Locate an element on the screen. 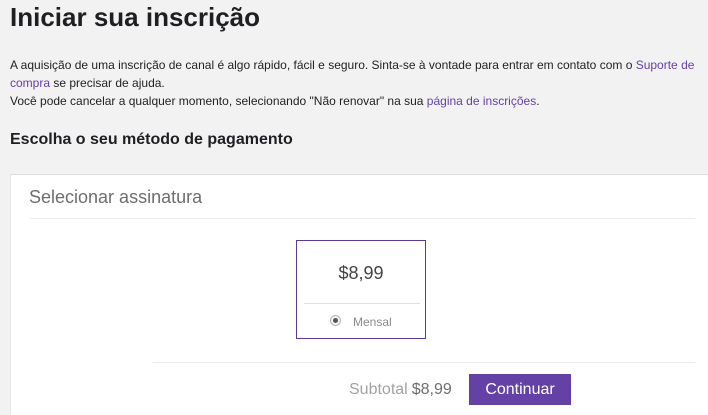 The image size is (708, 415). subtotal-value: $8,99 is located at coordinates (431, 389).